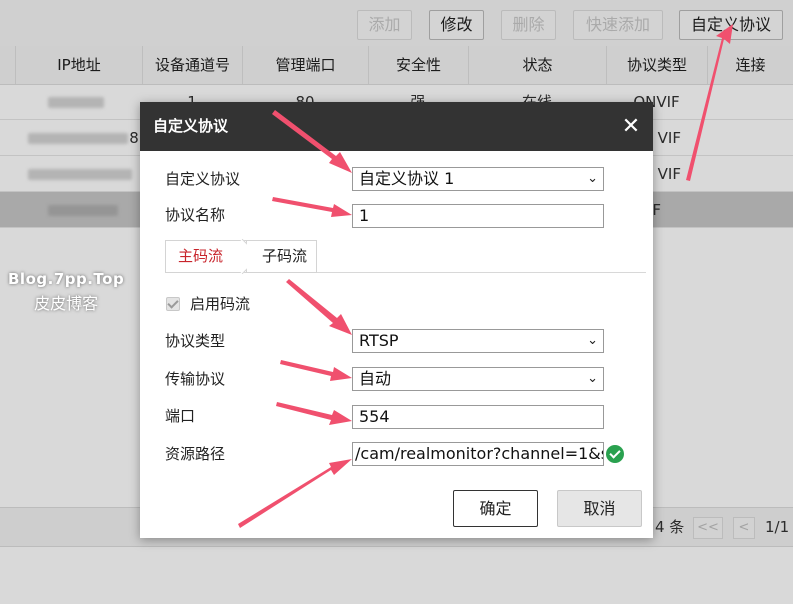 The height and width of the screenshot is (604, 793). What do you see at coordinates (201, 256) in the screenshot?
I see `tab-main-stream-label: 主码流` at bounding box center [201, 256].